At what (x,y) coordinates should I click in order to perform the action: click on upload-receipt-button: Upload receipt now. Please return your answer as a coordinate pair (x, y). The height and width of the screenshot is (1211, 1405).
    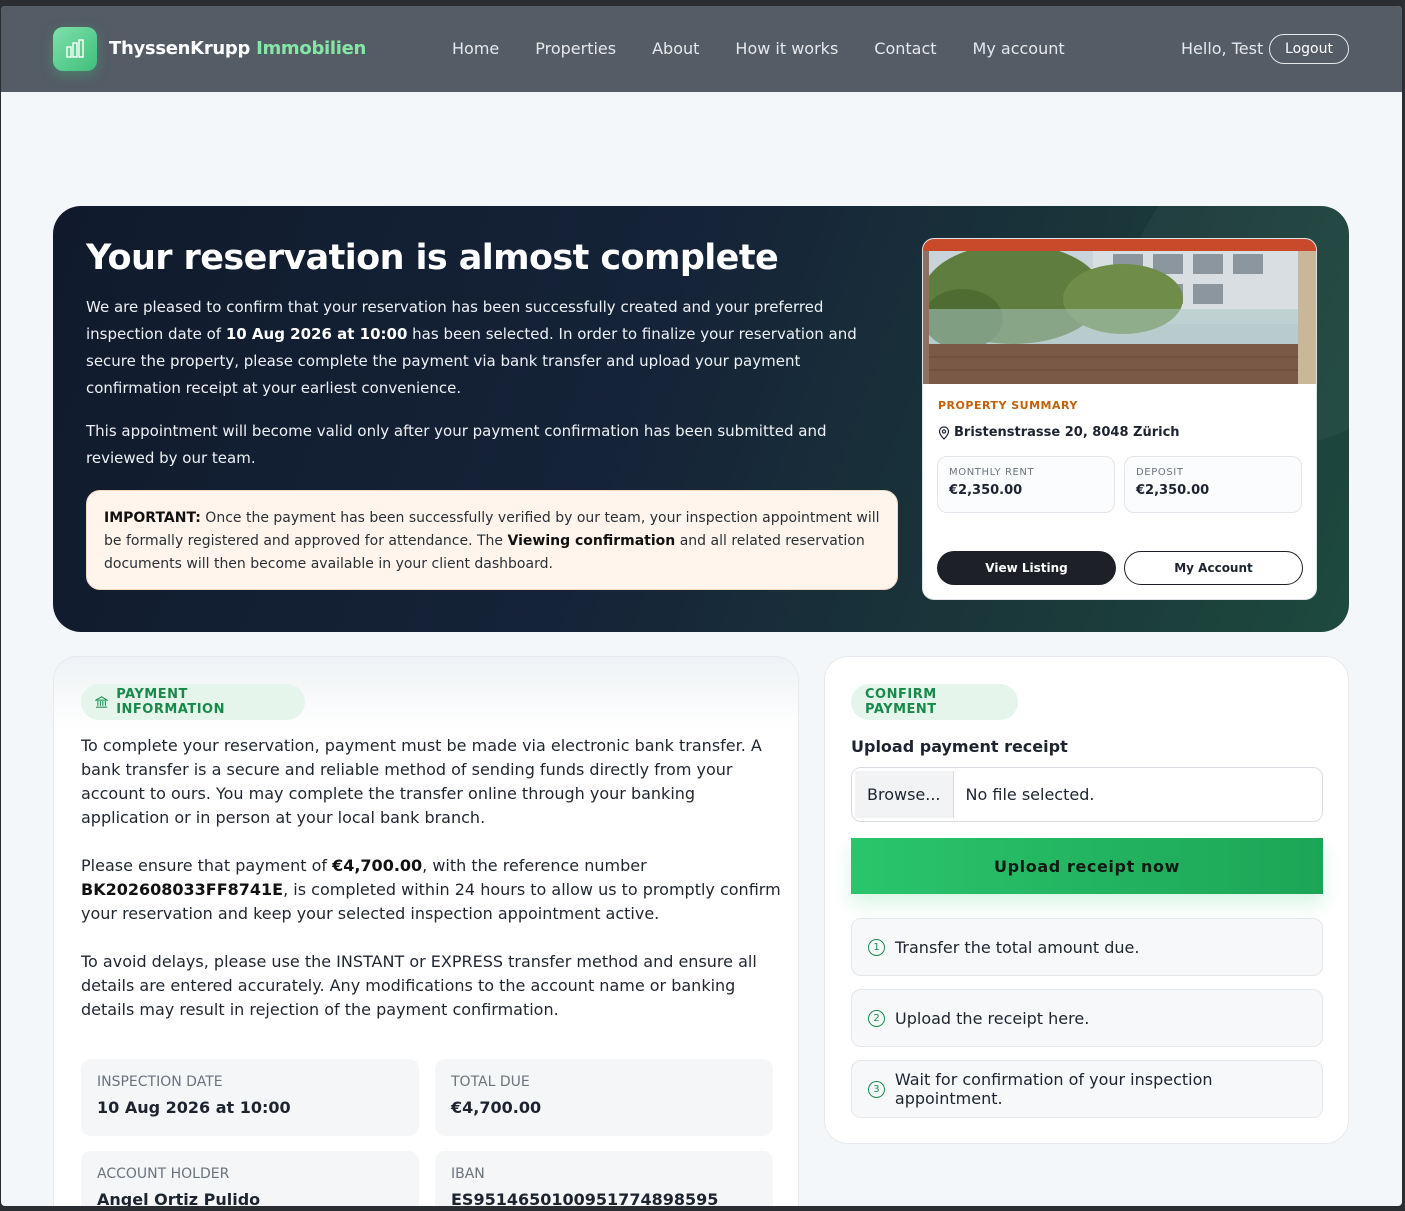
    Looking at the image, I should click on (1087, 866).